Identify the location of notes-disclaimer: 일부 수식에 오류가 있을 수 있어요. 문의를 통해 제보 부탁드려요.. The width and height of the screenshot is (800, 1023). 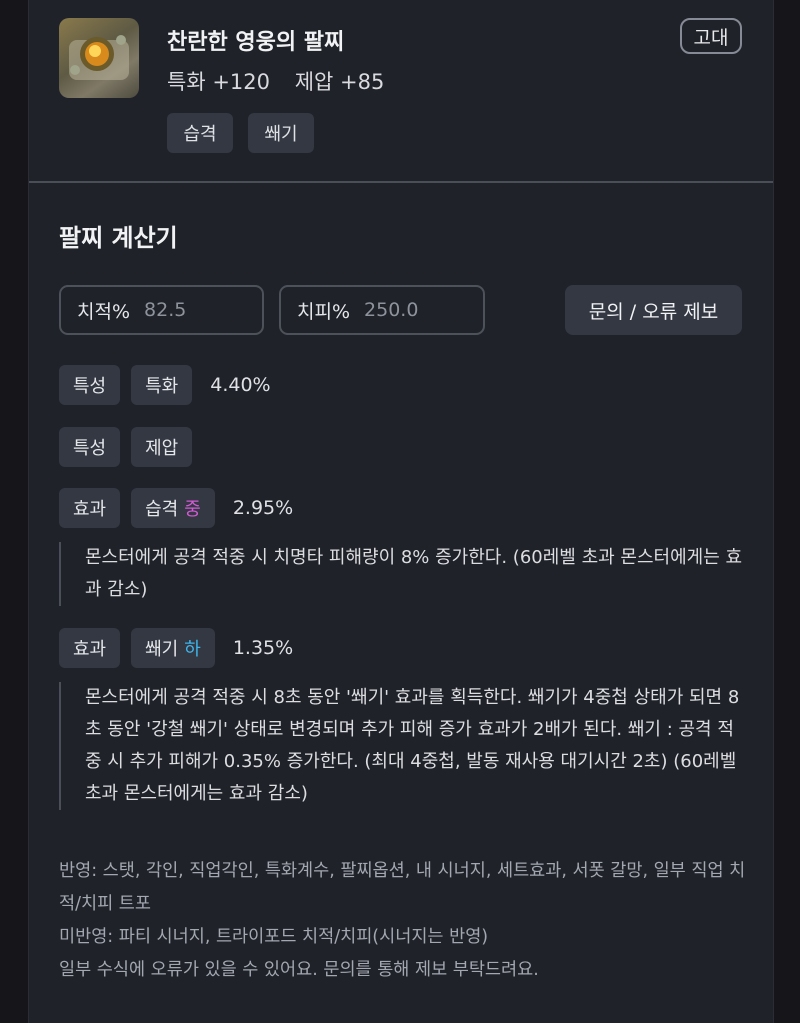
(299, 970).